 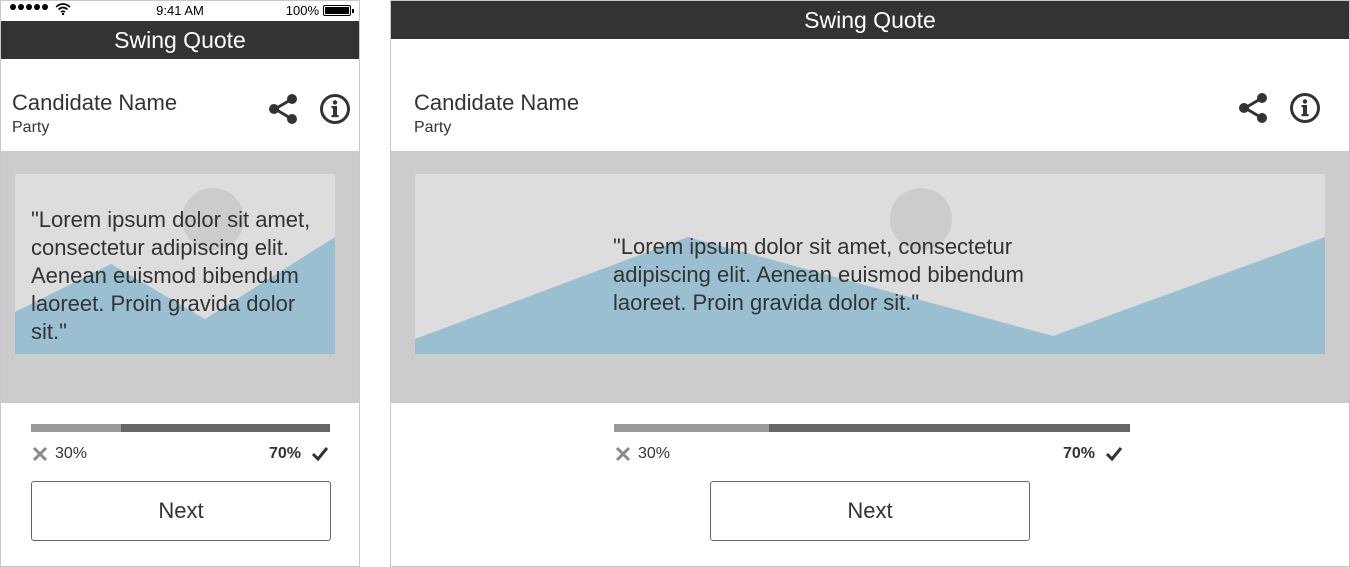 I want to click on battery-icon, so click(x=338, y=10).